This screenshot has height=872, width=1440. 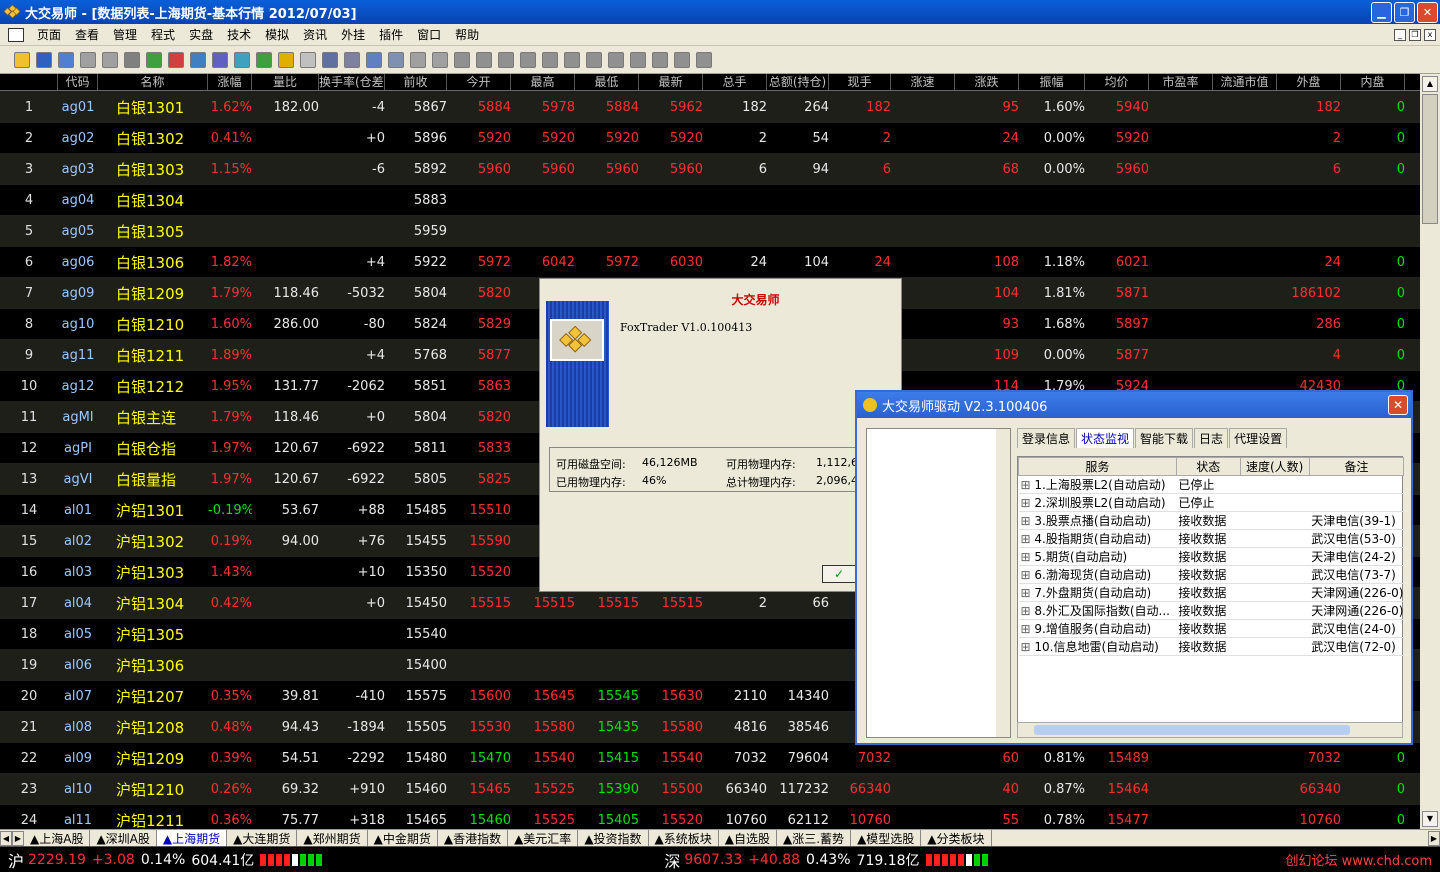 I want to click on service-row: ⊞ 7.外盘期货(自动启动) 接收数据 天津网通(226-0), so click(x=1211, y=592).